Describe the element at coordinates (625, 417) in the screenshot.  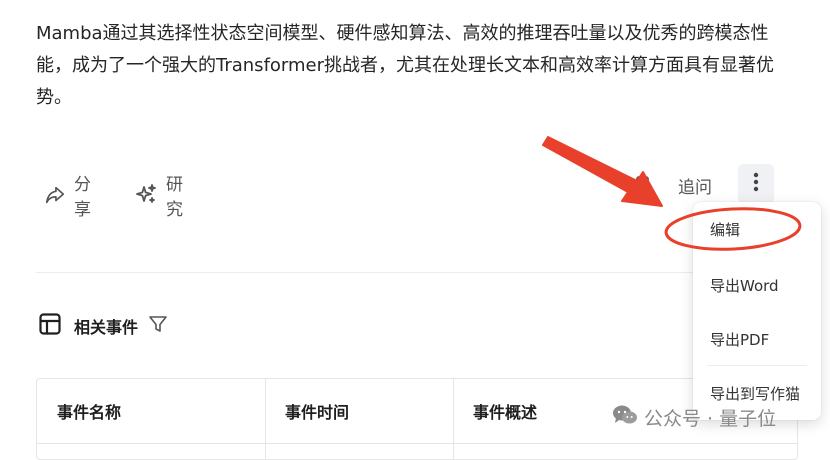
I see `wechat-icon` at that location.